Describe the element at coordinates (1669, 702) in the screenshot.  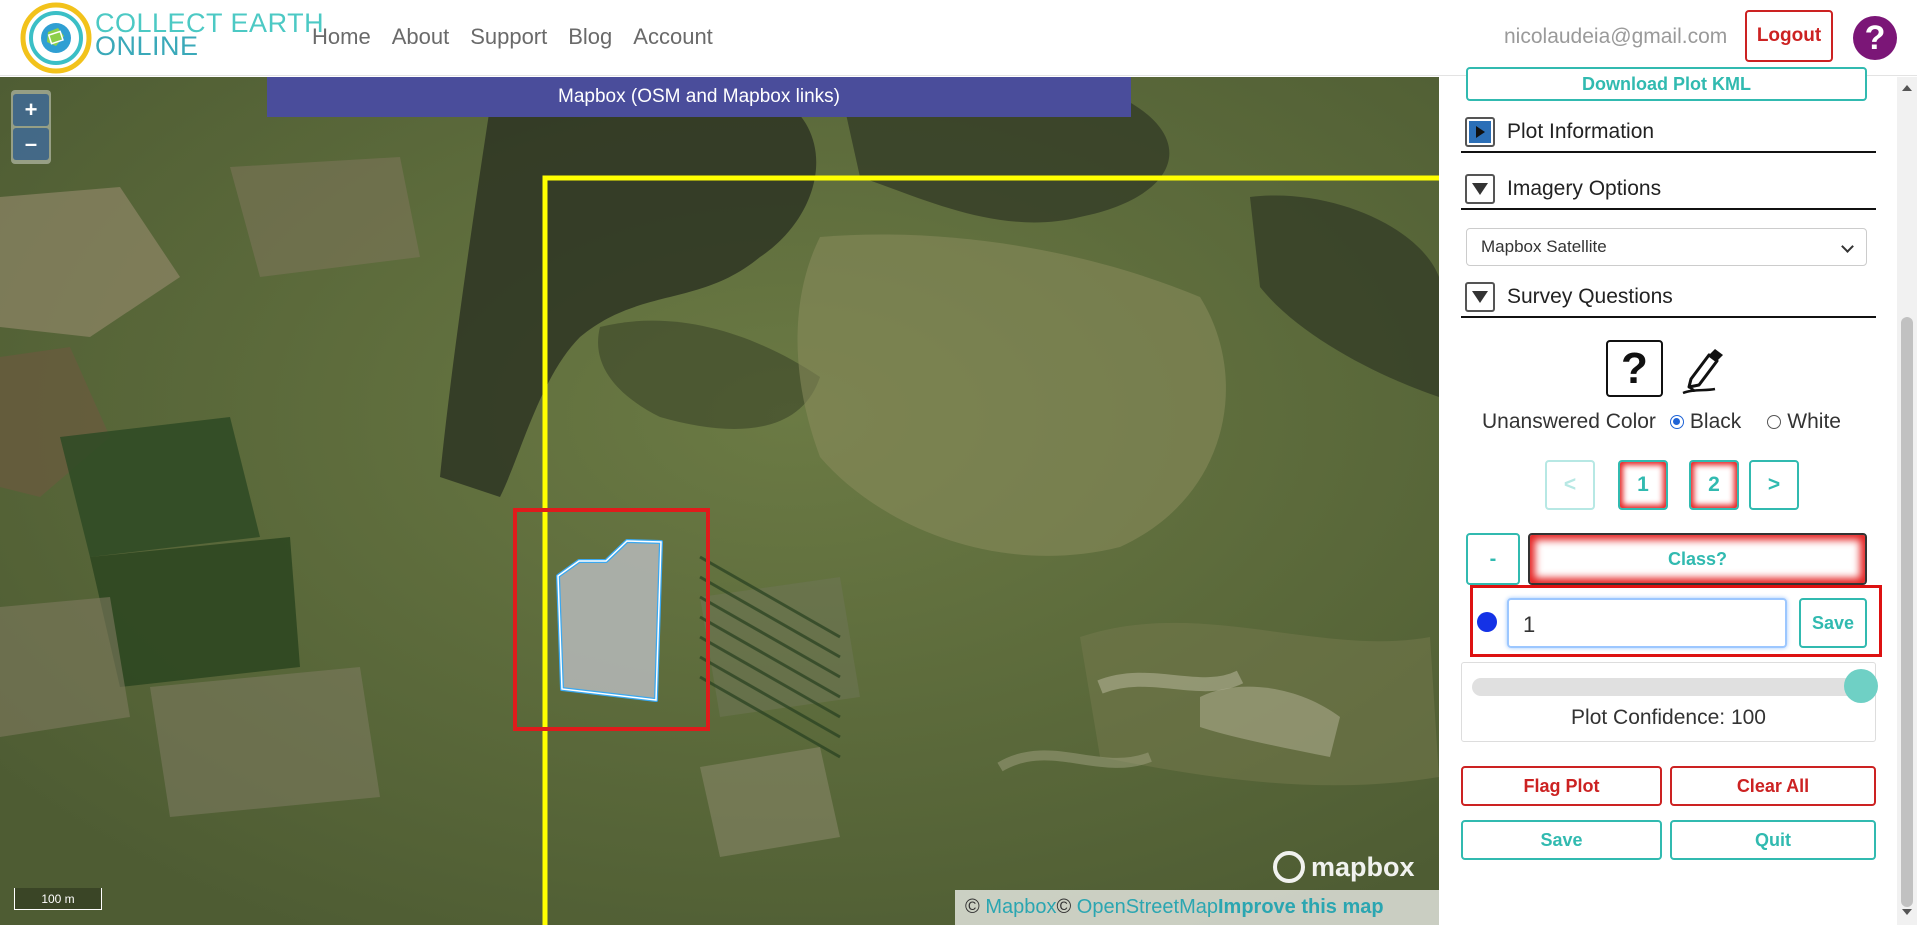
I see `plot-confidence-panel: Plot Confidence: 100` at that location.